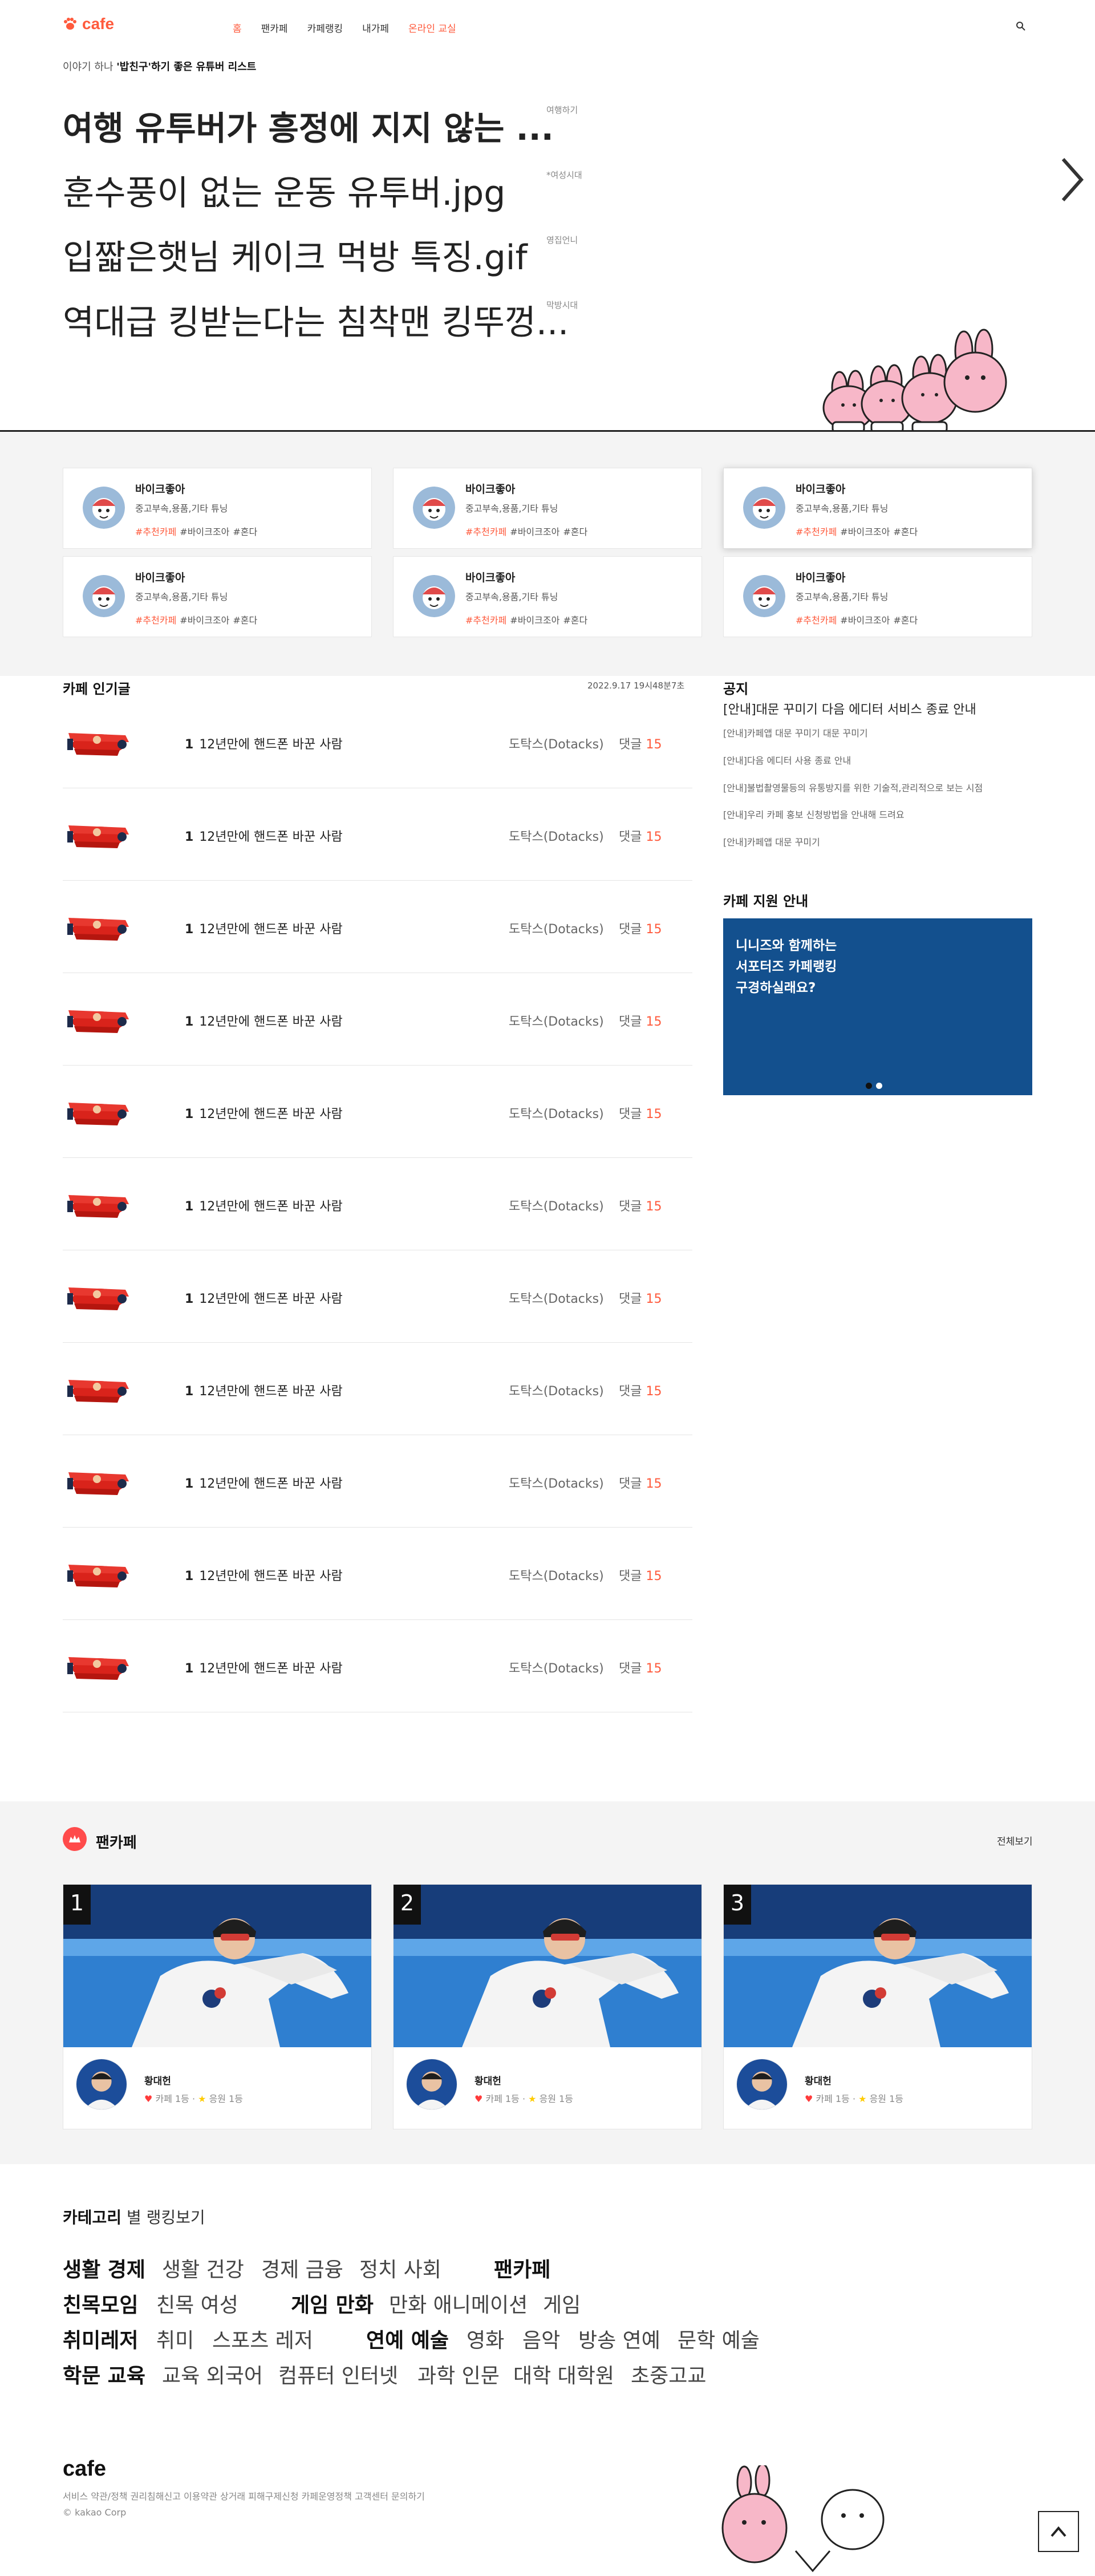 The width and height of the screenshot is (1095, 2576). Describe the element at coordinates (562, 2303) in the screenshot. I see `category-sub: 게임` at that location.